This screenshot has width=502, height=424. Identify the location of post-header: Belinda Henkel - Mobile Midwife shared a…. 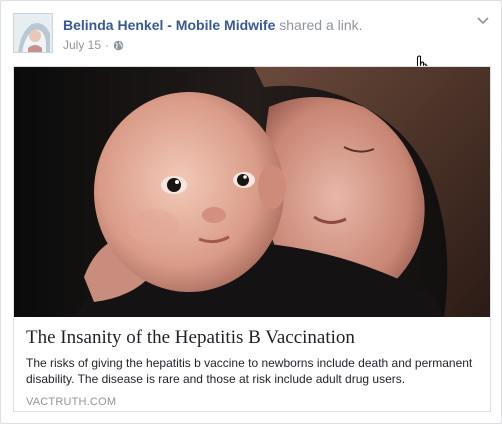
(213, 25).